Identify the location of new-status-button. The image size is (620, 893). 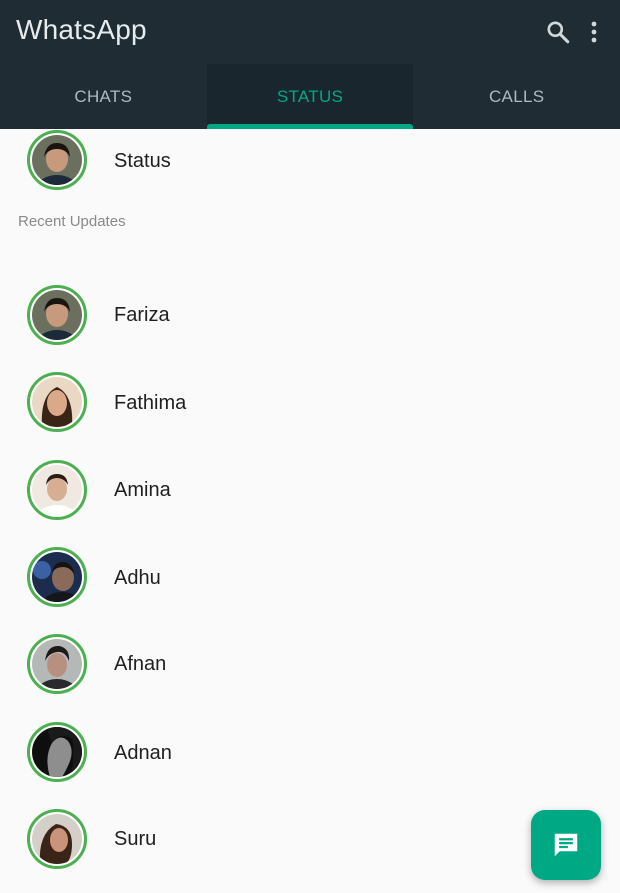
(566, 845).